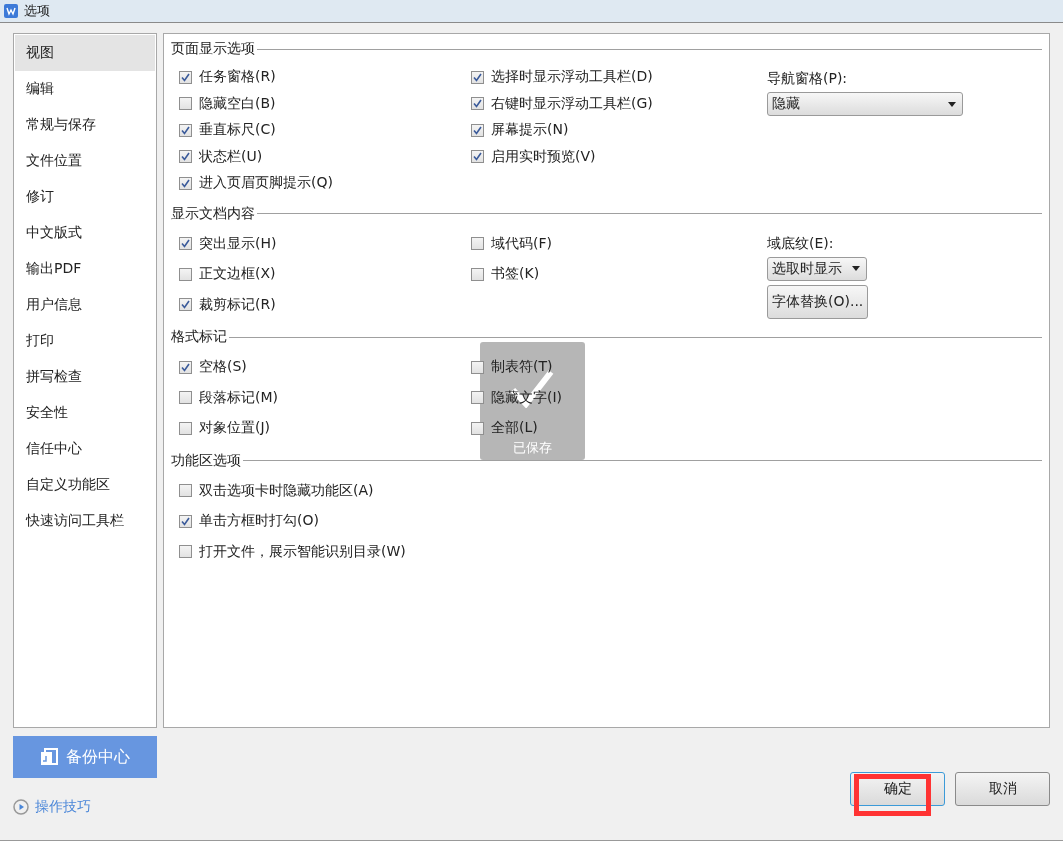  What do you see at coordinates (213, 213) in the screenshot?
I see `section-title: 显示文档内容` at bounding box center [213, 213].